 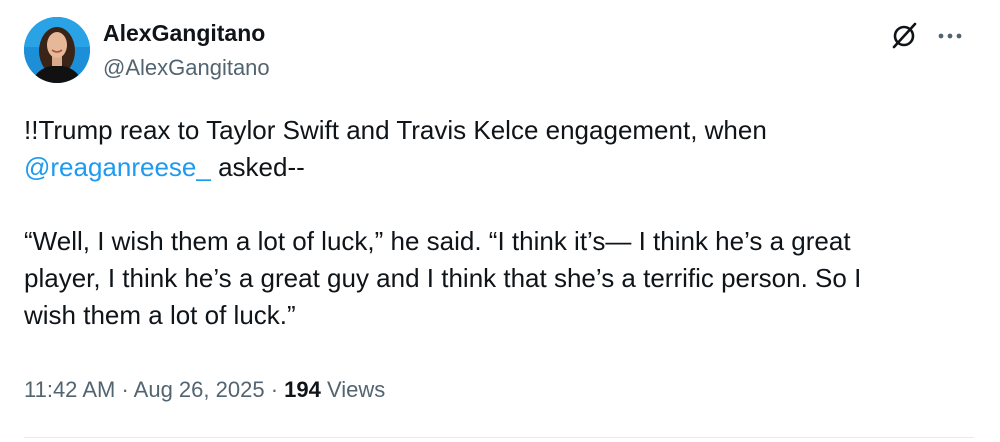 I want to click on tweet-line-2: @reaganreese_ asked--, so click(x=499, y=167).